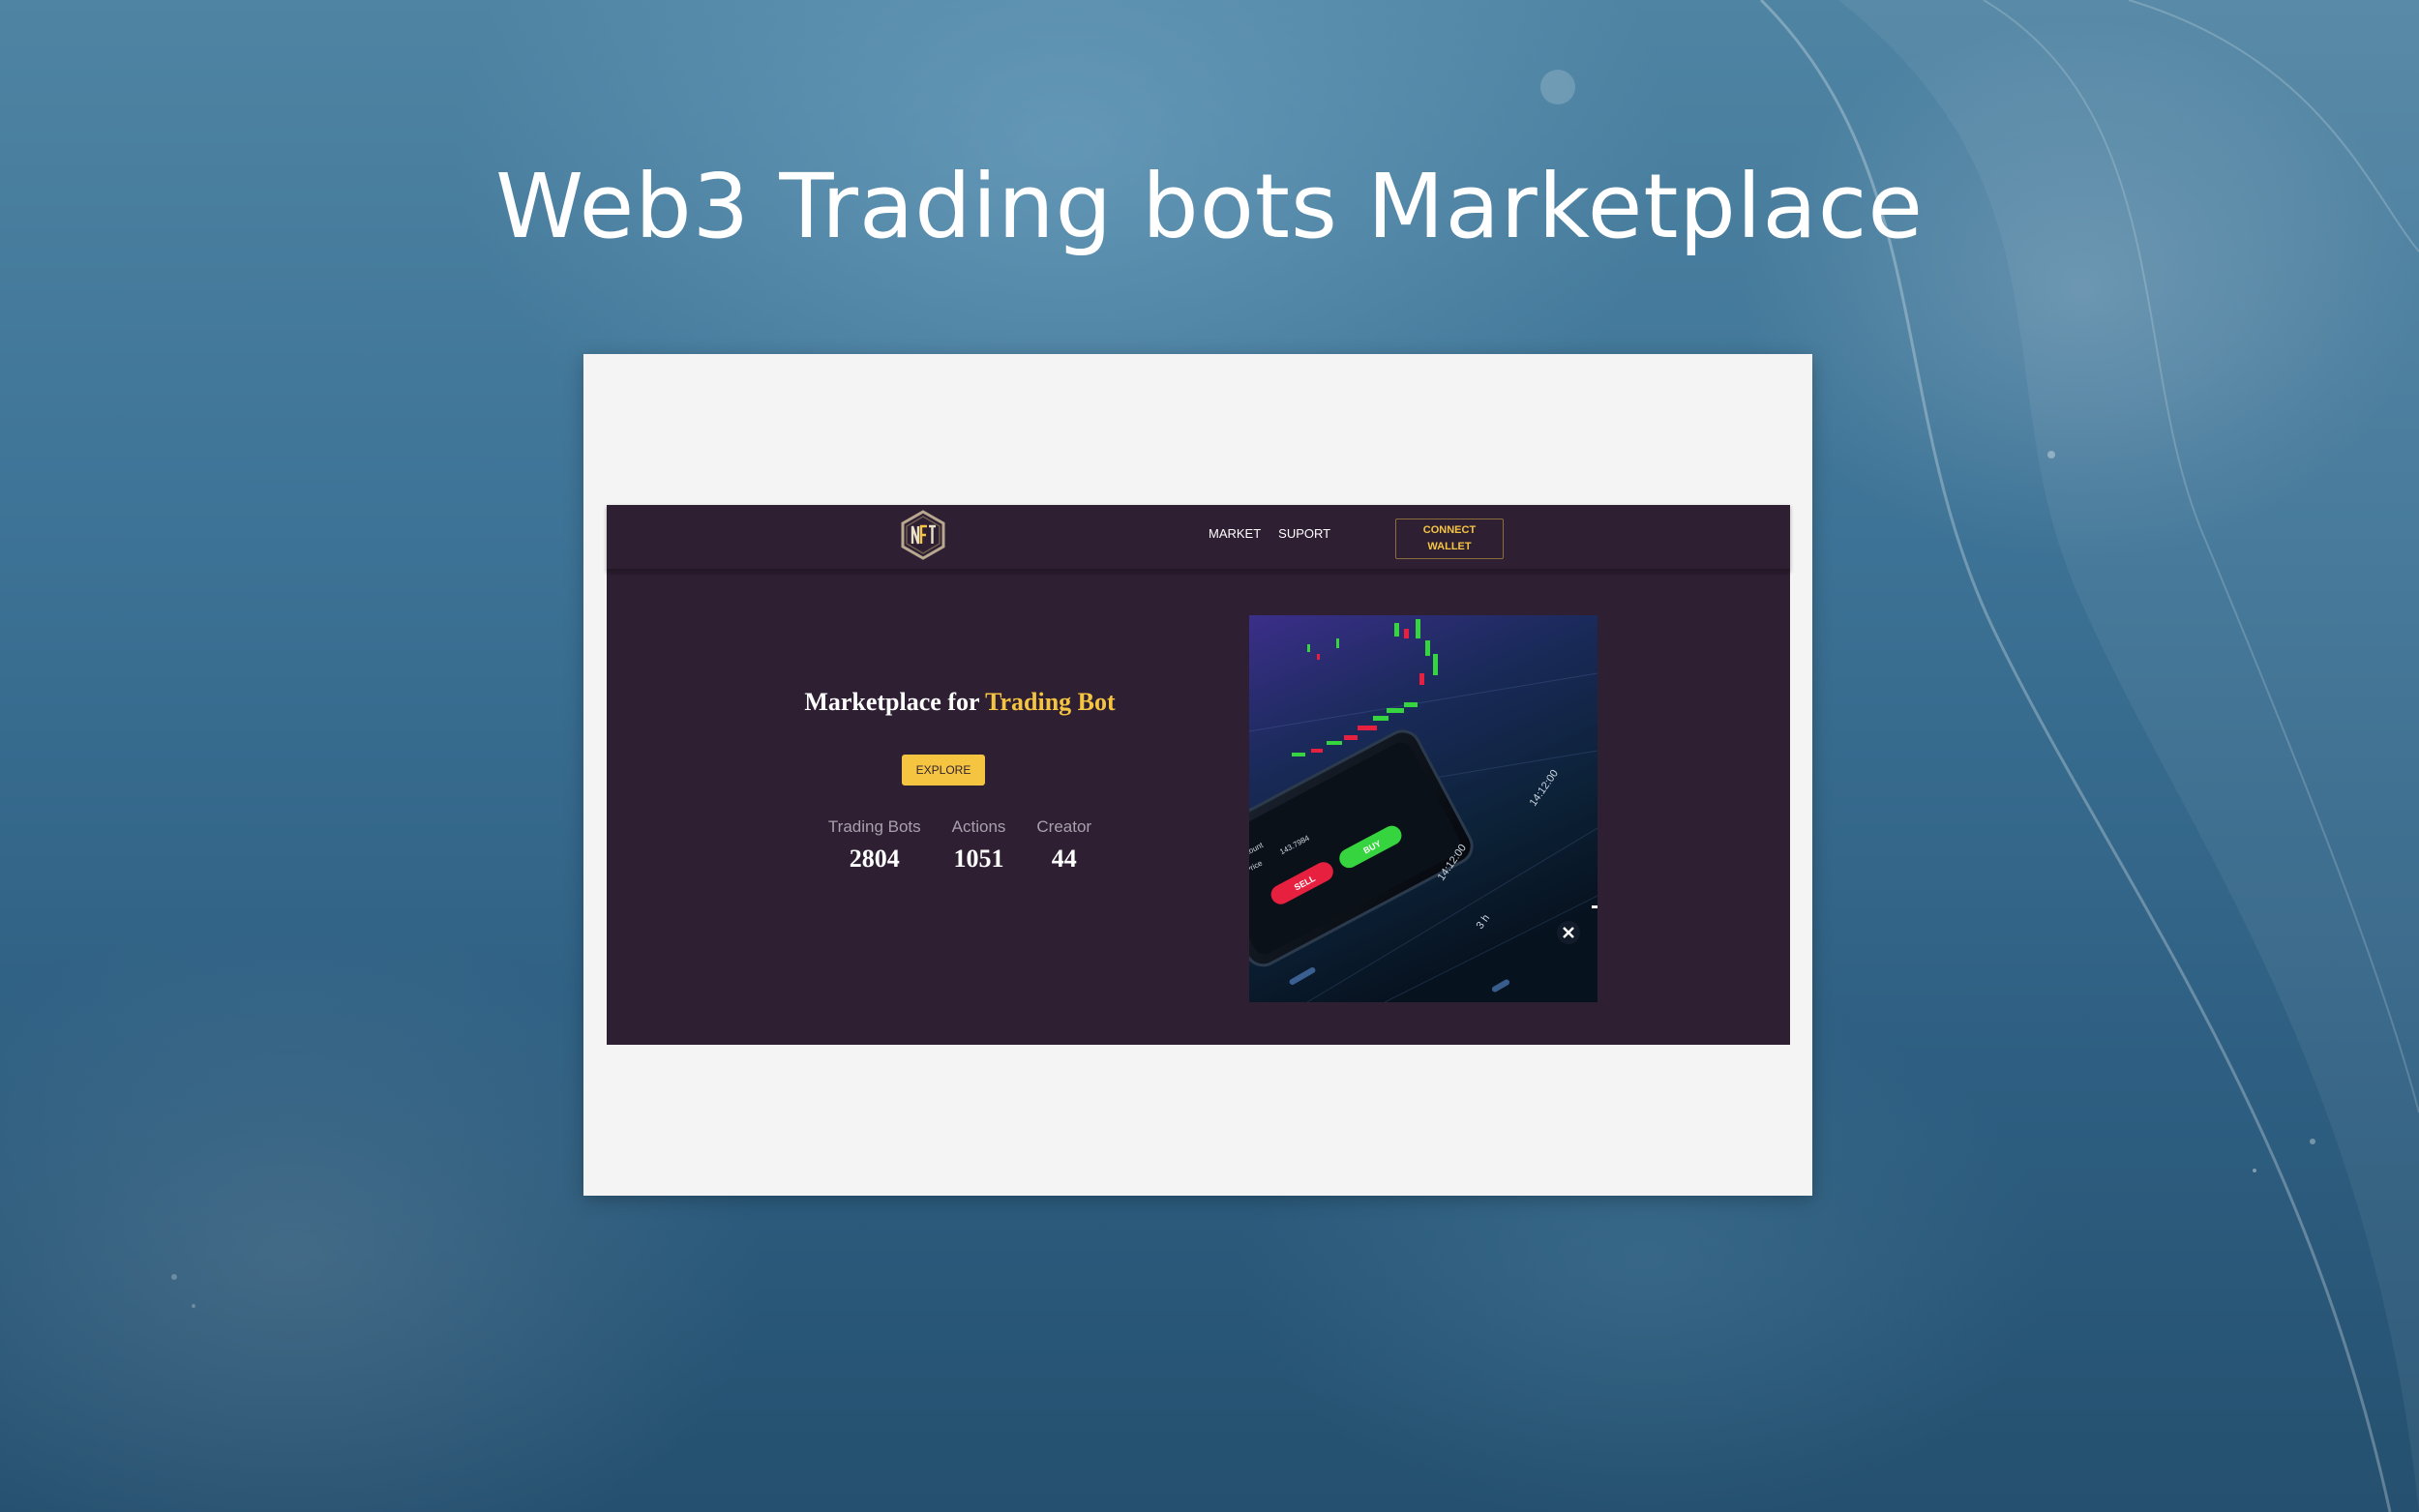  Describe the element at coordinates (895, 702) in the screenshot. I see `hero-title-prefix: Marketplace for` at that location.